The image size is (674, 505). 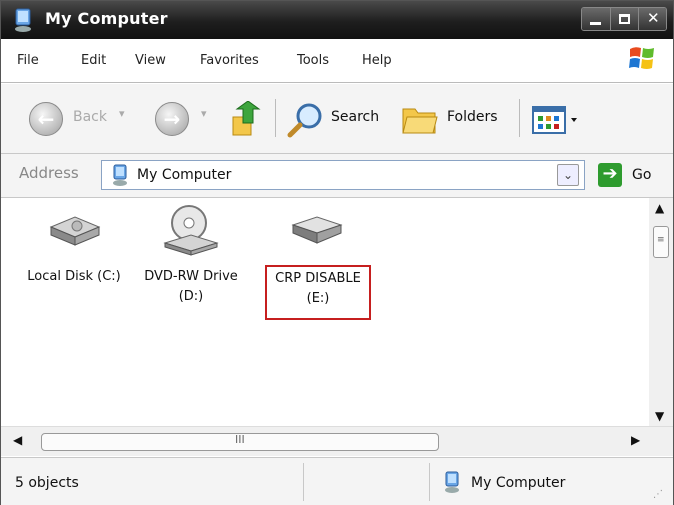 I want to click on scroll-down-icon: ▼, so click(x=659, y=416).